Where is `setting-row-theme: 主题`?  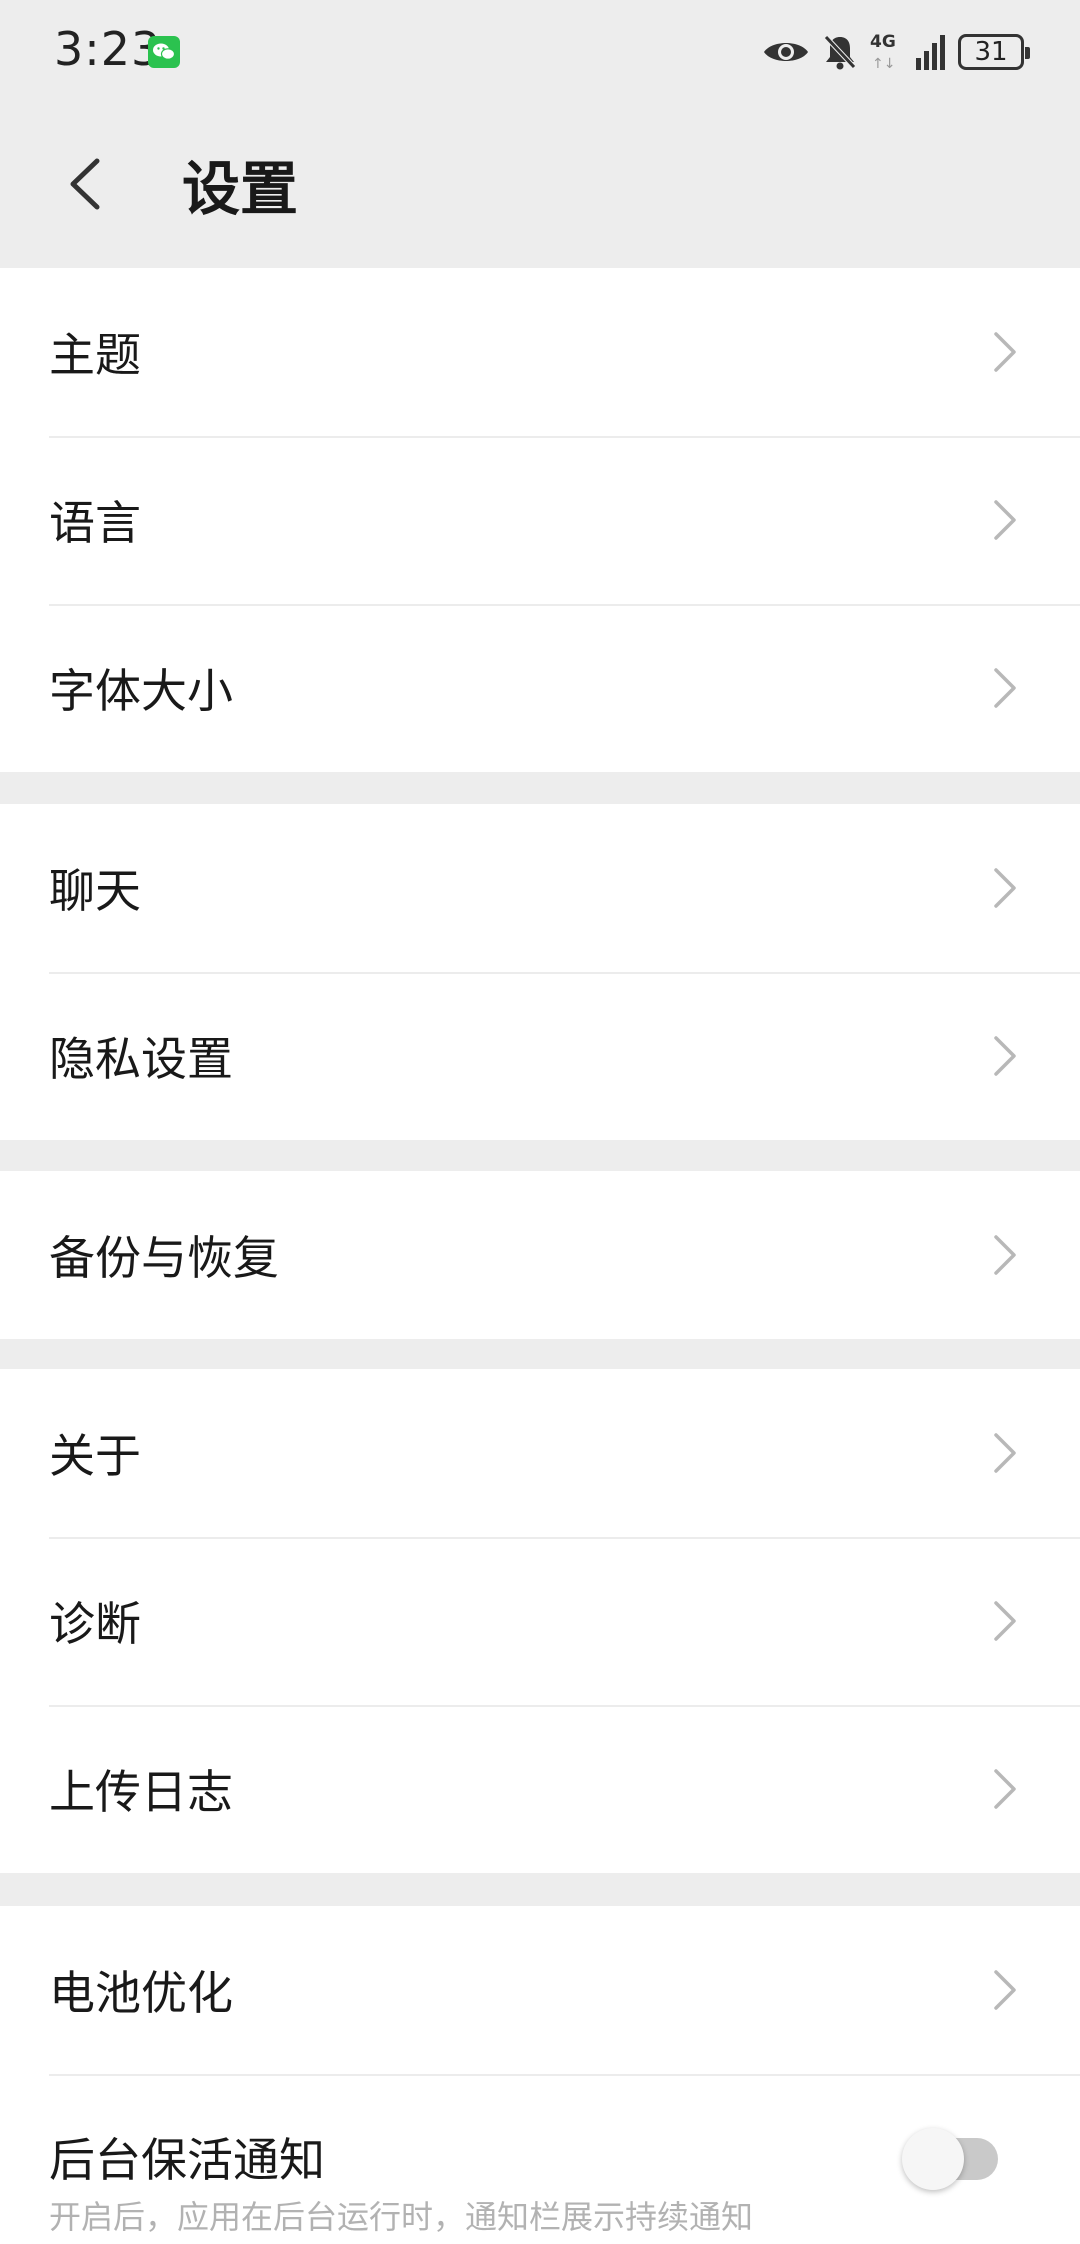
setting-row-theme: 主题 is located at coordinates (540, 352).